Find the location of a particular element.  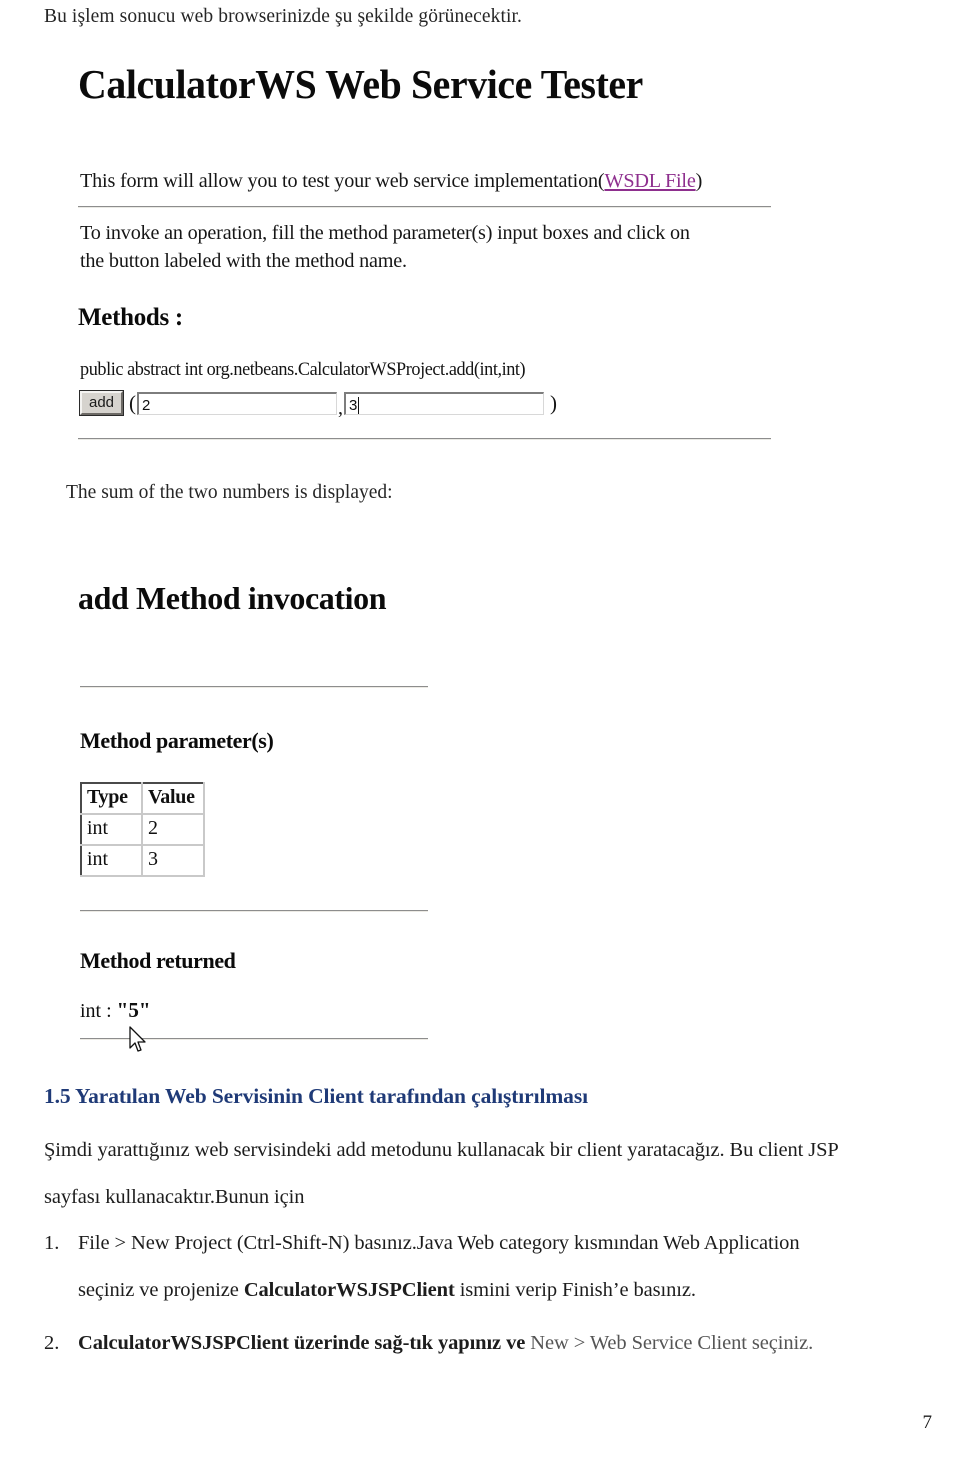

param-input-0: 2 is located at coordinates (237, 403).